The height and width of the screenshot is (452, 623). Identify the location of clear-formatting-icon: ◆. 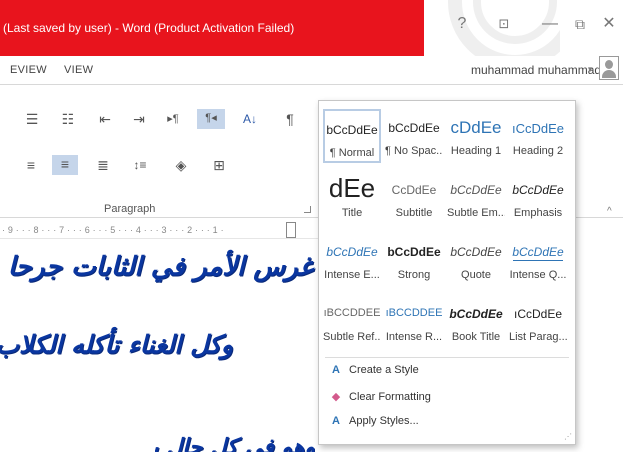
(336, 397).